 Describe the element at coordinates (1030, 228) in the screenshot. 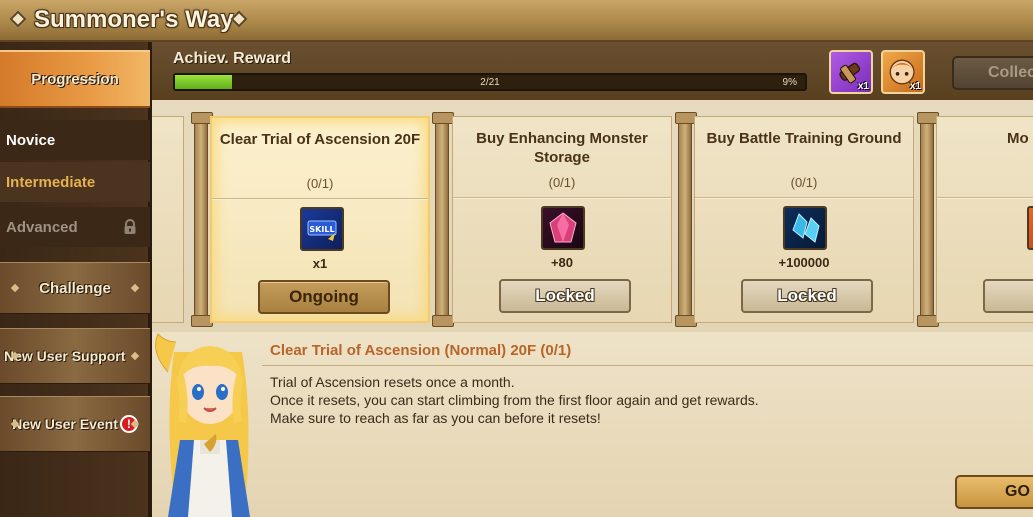

I see `reward-icon` at that location.